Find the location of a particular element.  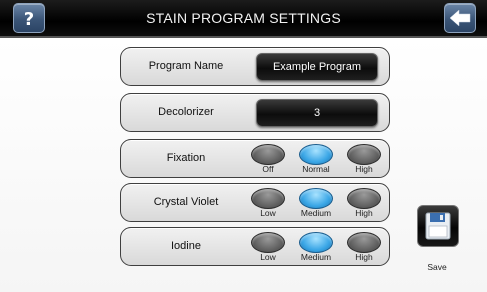

program-name-label: Program Name is located at coordinates (186, 66).